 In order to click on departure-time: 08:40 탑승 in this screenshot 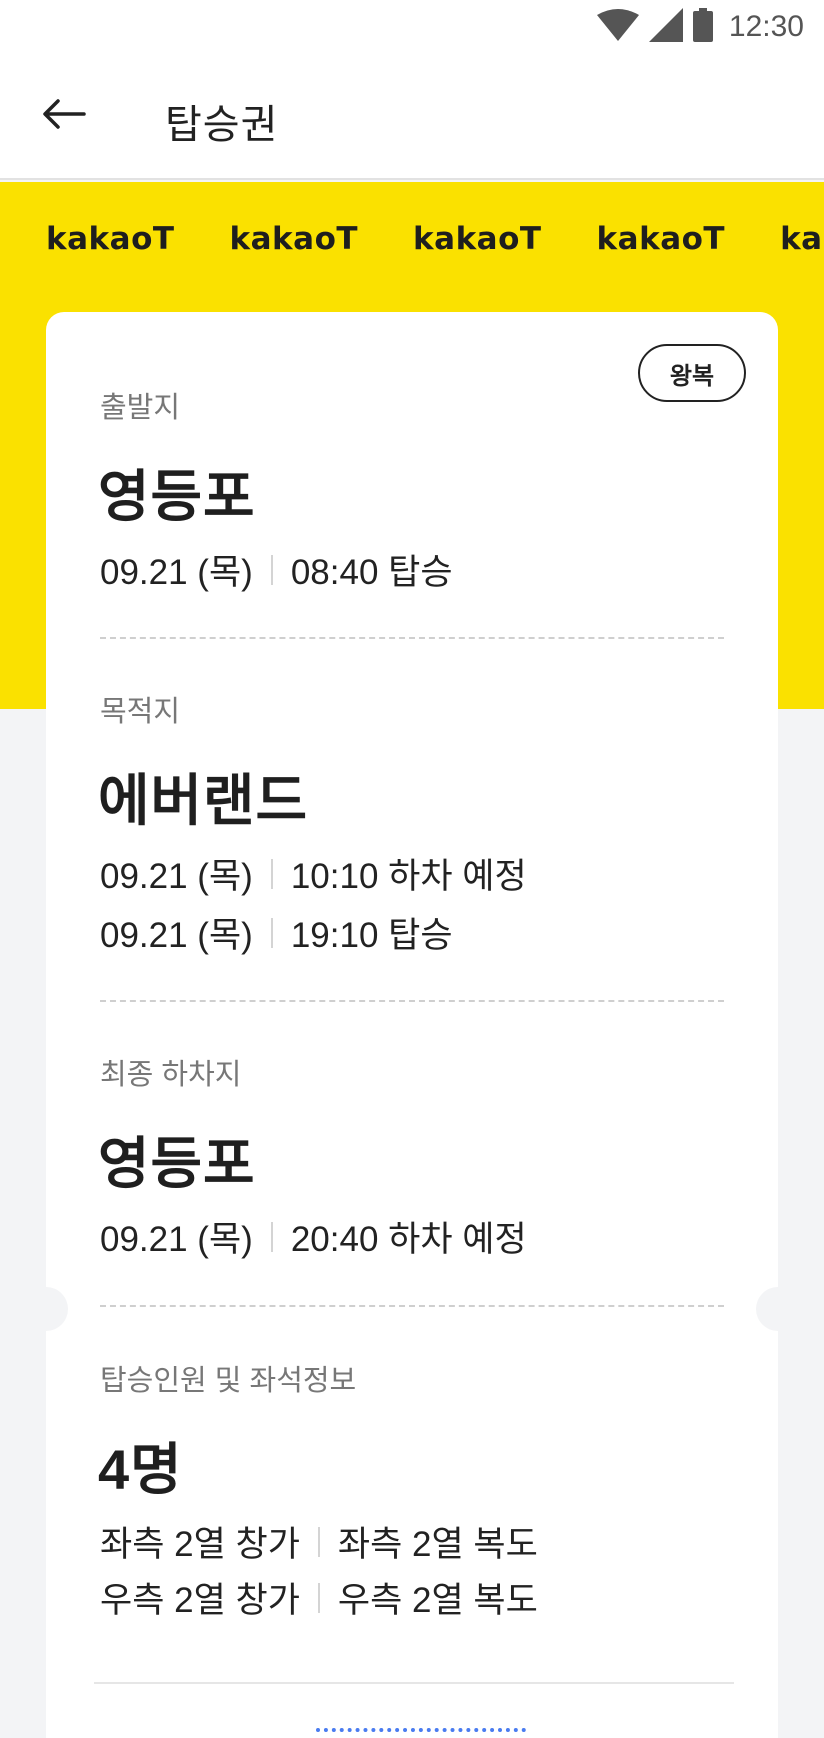, I will do `click(371, 572)`.